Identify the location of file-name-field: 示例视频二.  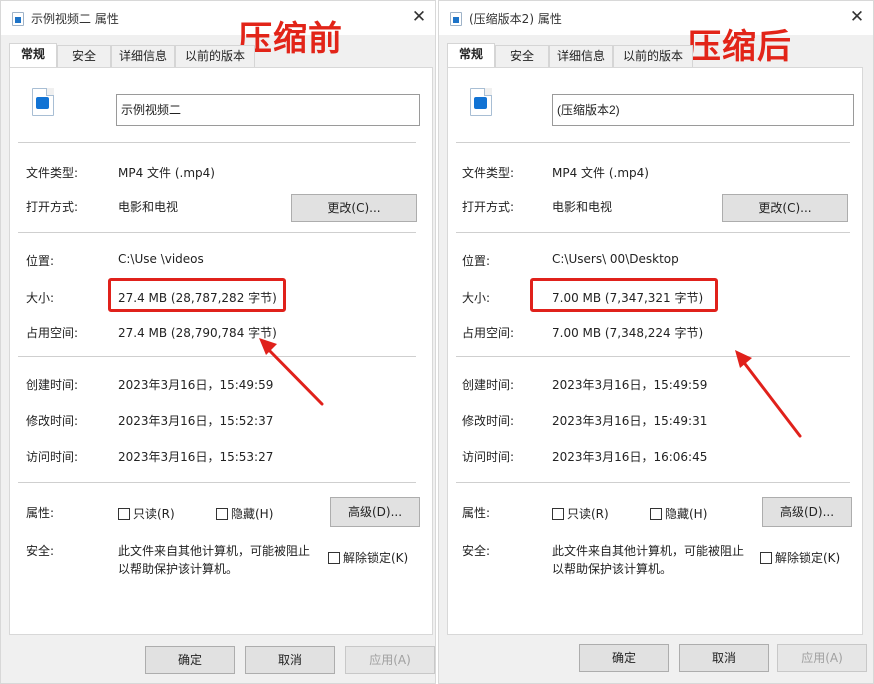
(268, 110).